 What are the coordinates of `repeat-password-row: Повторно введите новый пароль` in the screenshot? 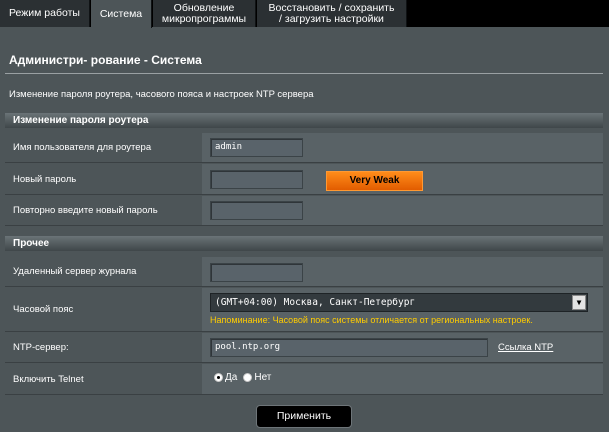 It's located at (304, 211).